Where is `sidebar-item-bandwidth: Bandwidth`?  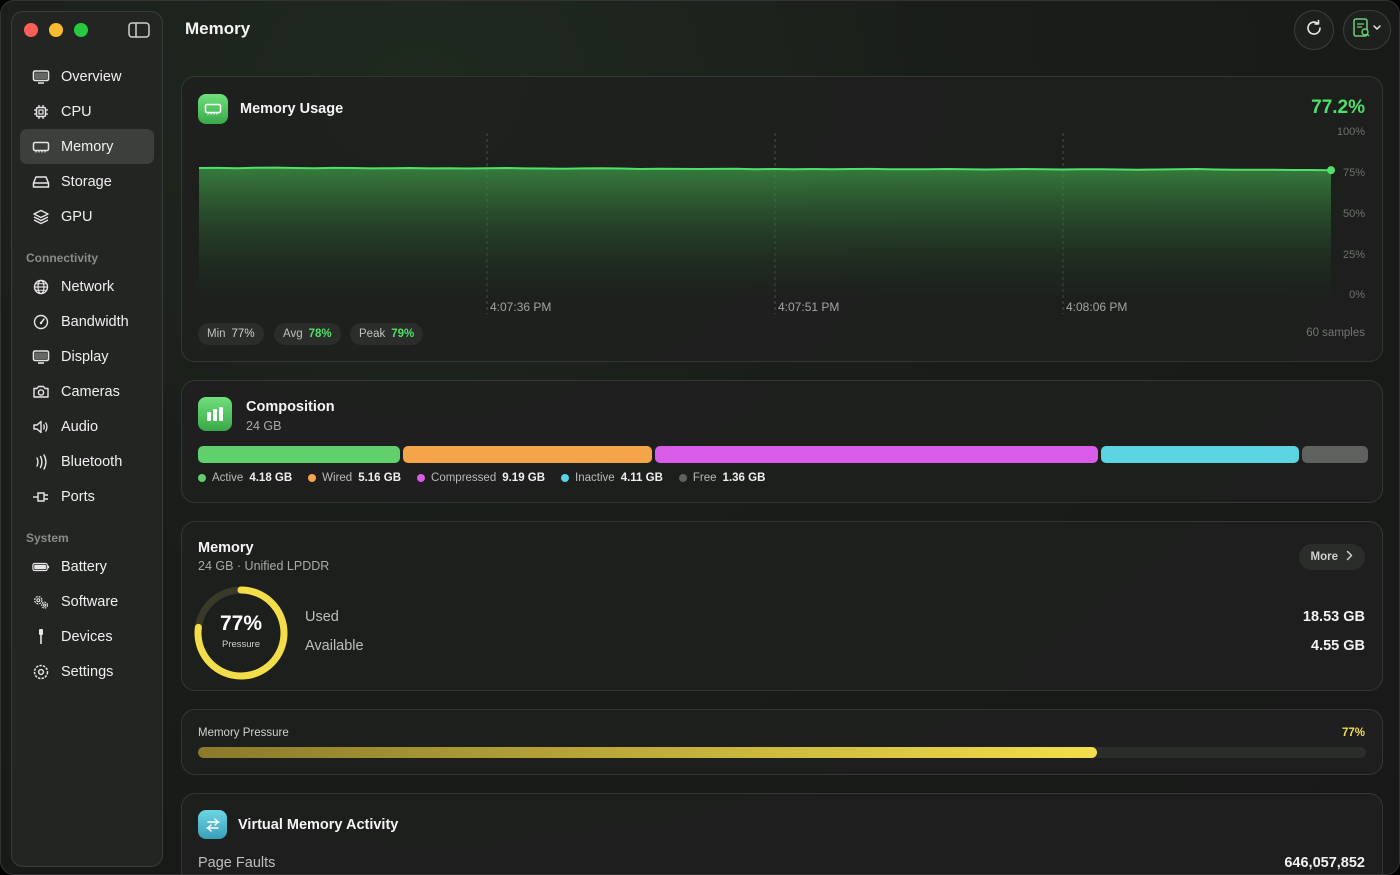
sidebar-item-bandwidth: Bandwidth is located at coordinates (87, 321).